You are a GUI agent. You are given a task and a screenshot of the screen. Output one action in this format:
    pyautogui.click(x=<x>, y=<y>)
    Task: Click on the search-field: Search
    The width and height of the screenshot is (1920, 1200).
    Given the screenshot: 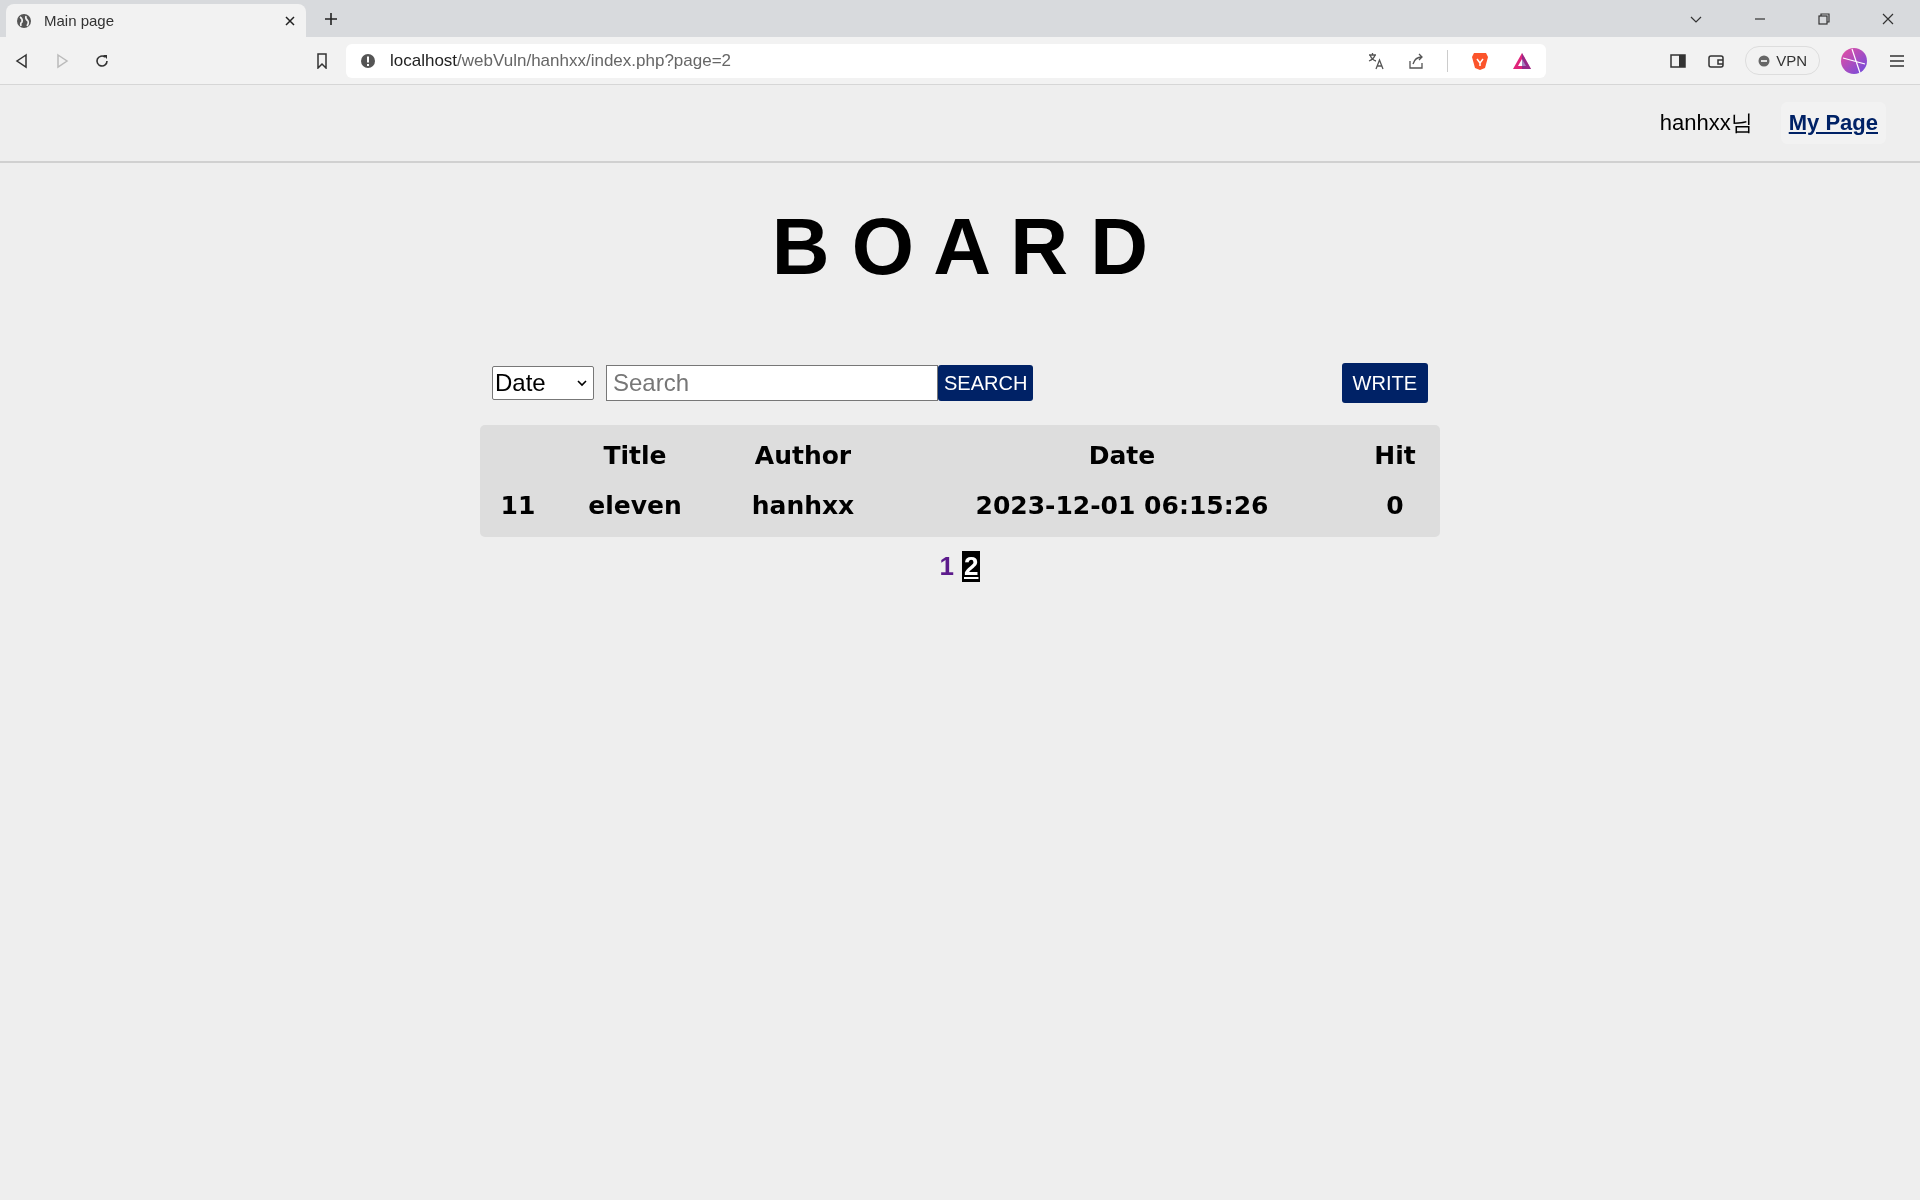 What is the action you would take?
    pyautogui.click(x=772, y=383)
    